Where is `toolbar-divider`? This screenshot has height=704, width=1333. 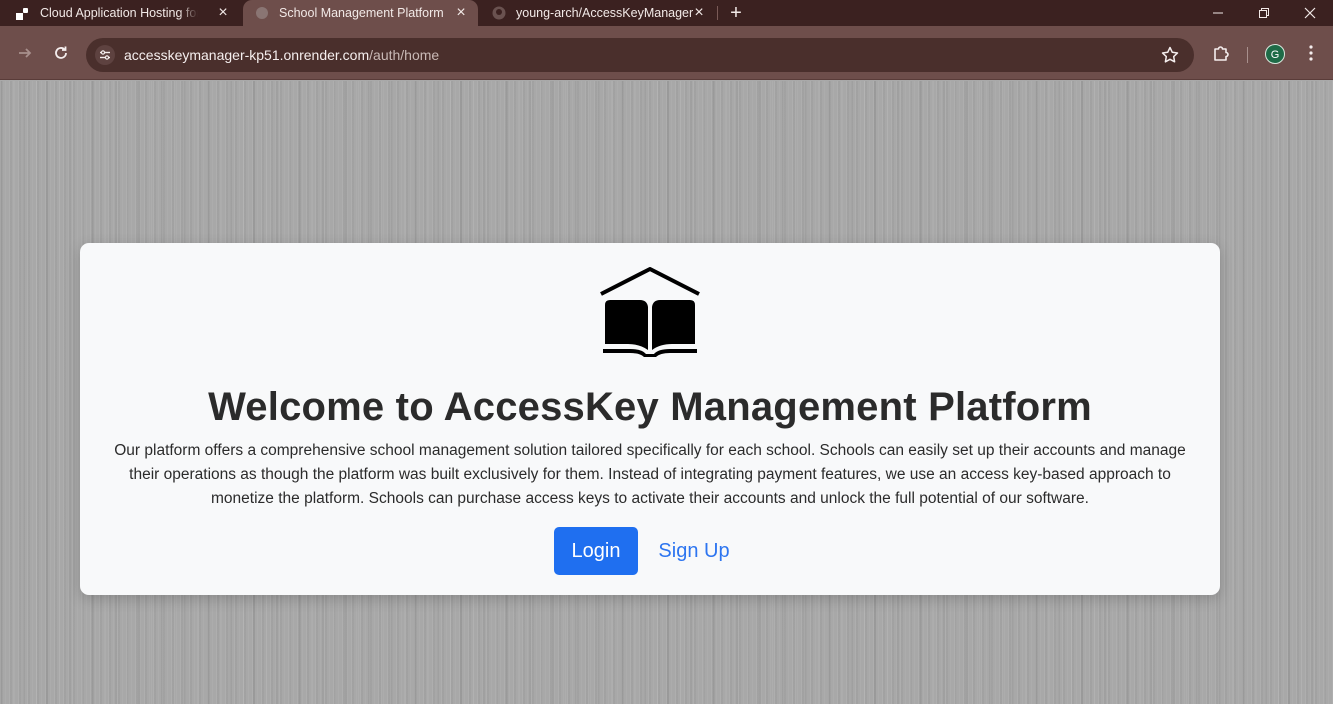 toolbar-divider is located at coordinates (1247, 55).